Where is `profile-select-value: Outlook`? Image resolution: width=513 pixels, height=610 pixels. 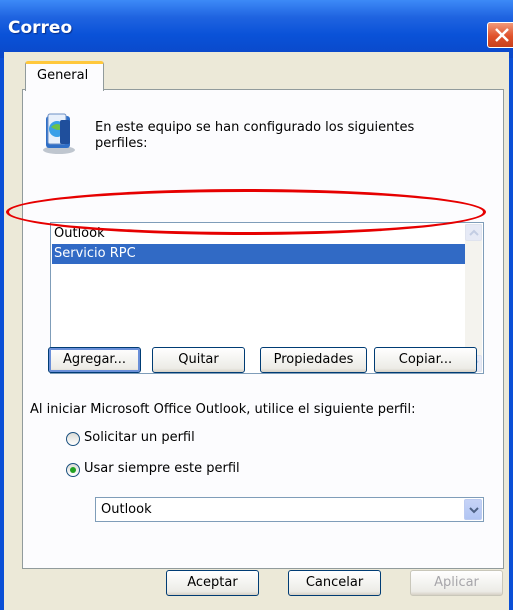
profile-select-value: Outlook is located at coordinates (126, 509).